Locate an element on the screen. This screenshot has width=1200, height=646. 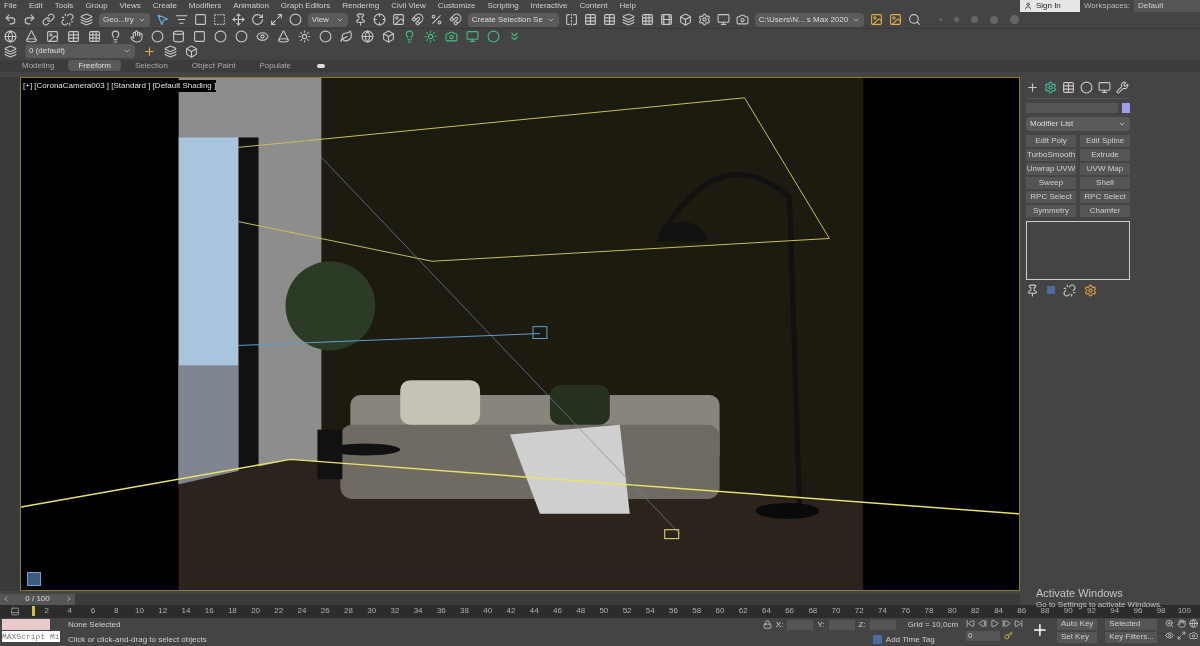
menu-item: Scripting is located at coordinates (503, 6).